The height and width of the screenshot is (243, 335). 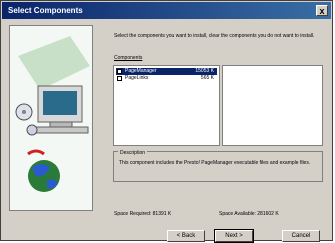 What do you see at coordinates (166, 105) in the screenshot?
I see `components-list: PageManager 15053 K PageLinks 565 K` at bounding box center [166, 105].